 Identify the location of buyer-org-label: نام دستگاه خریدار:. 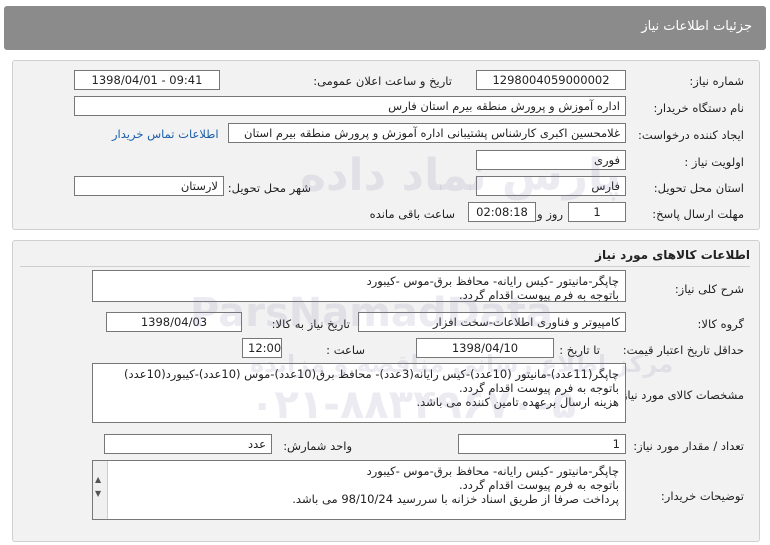
(698, 108).